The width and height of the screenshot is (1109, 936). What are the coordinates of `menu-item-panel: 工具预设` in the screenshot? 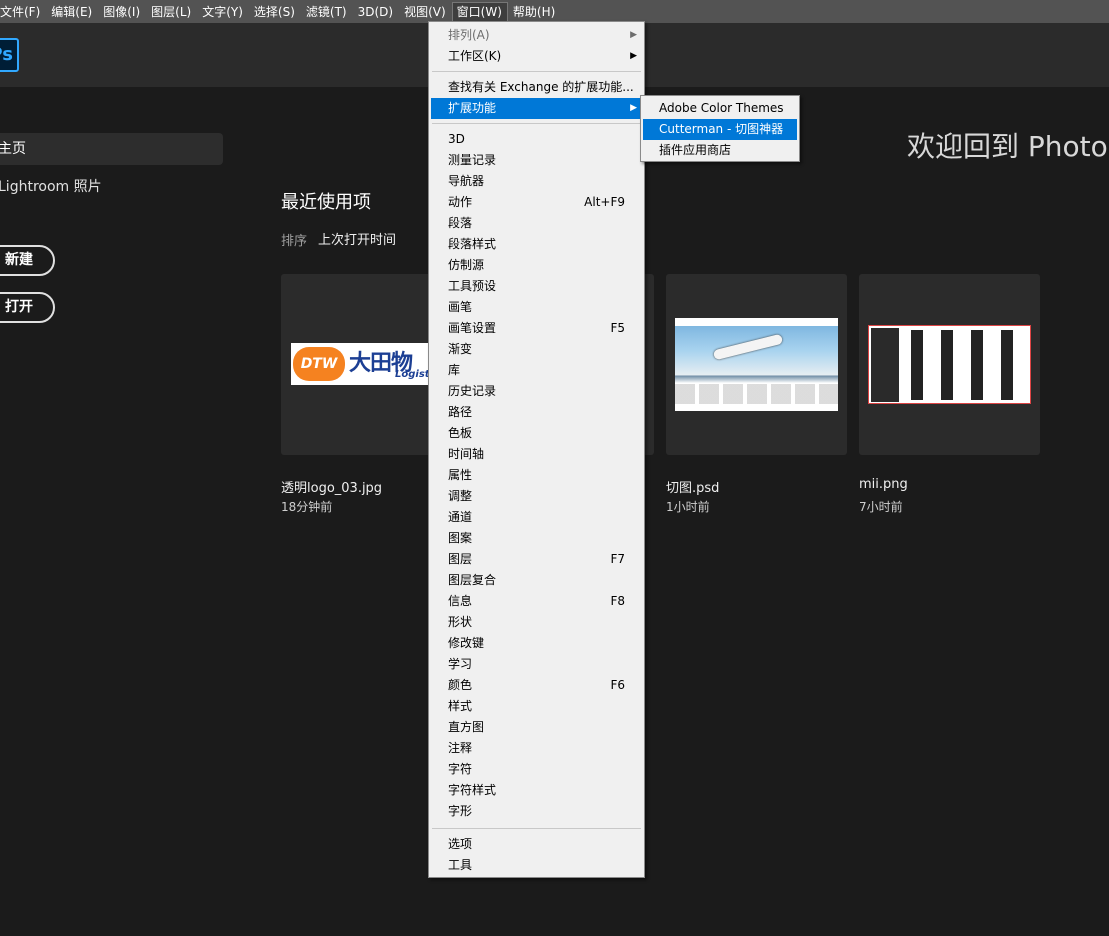 It's located at (536, 286).